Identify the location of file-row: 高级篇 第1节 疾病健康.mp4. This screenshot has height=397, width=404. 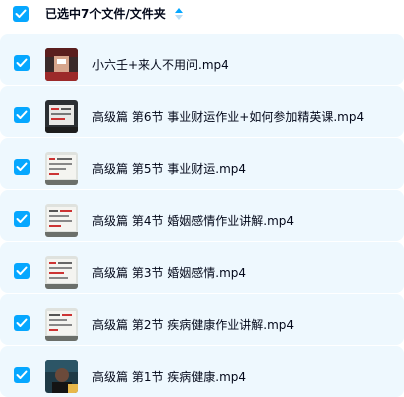
(202, 371).